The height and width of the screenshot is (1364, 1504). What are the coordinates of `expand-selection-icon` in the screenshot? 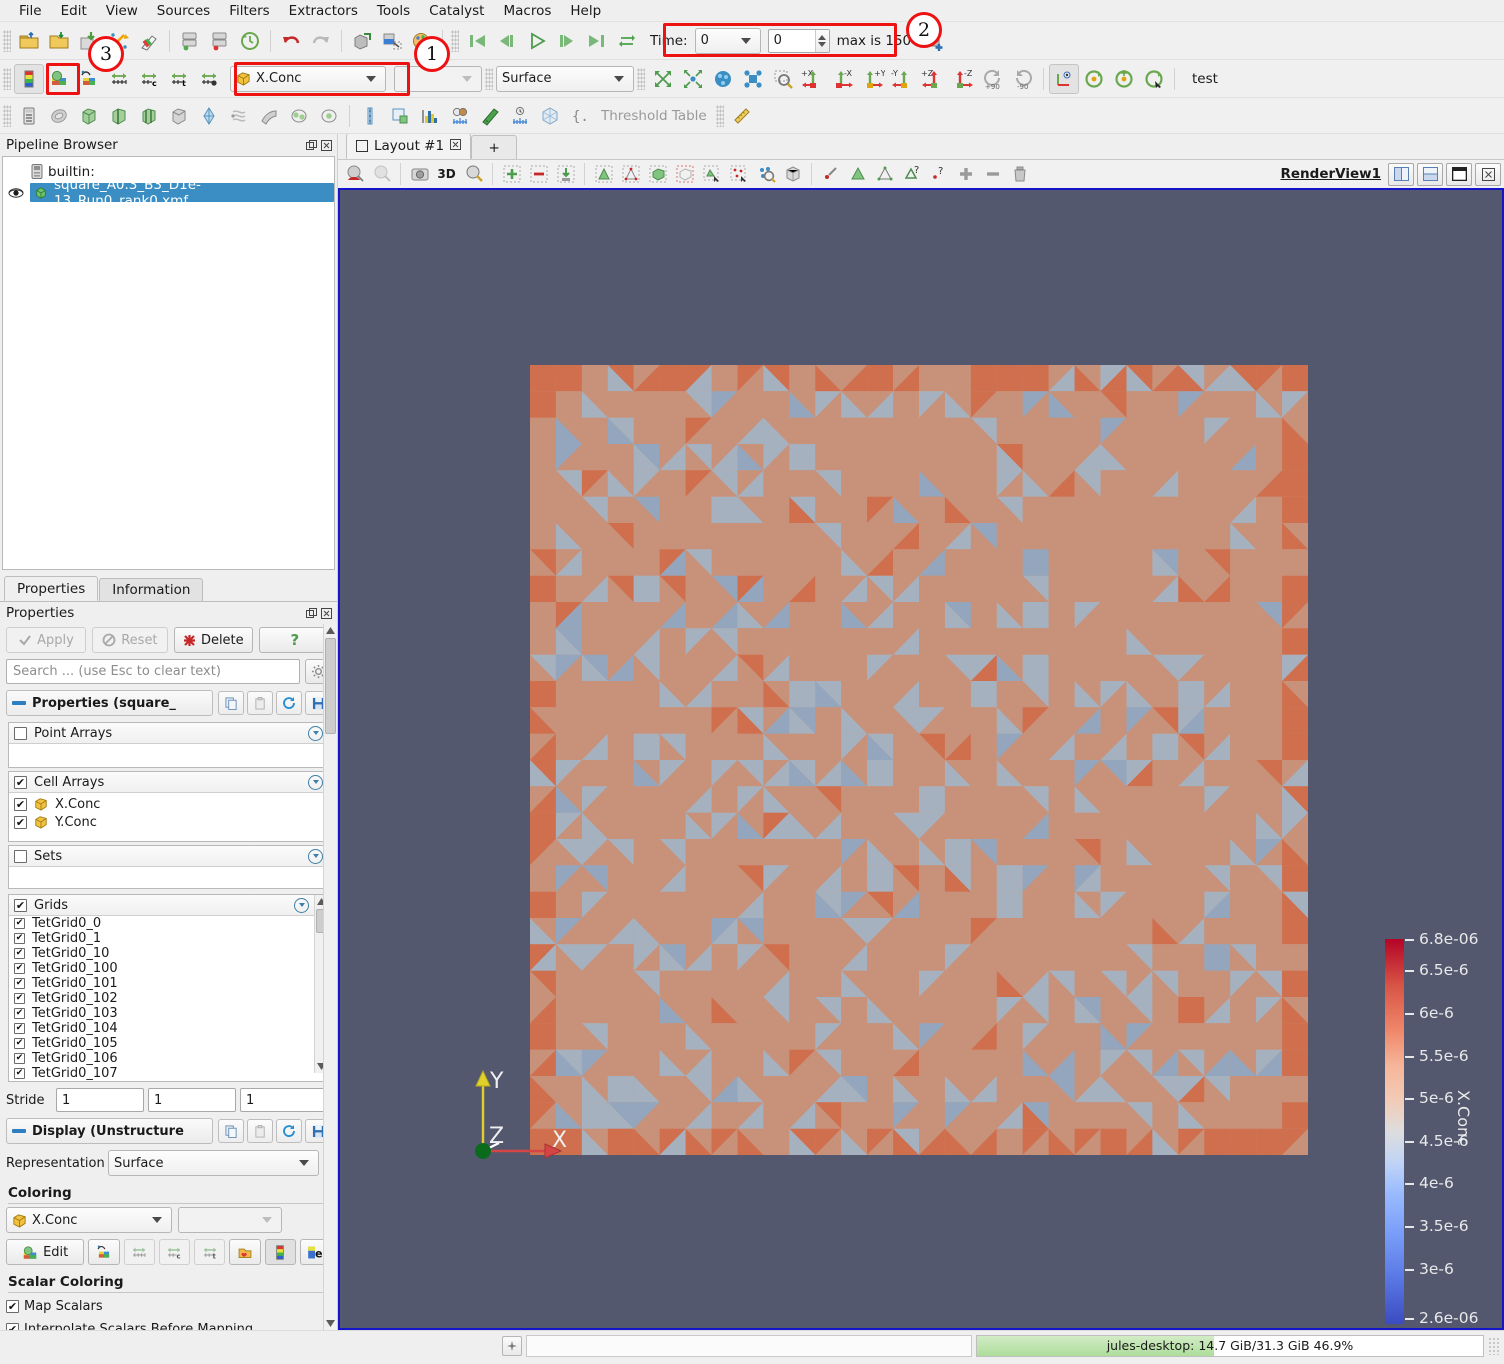 It's located at (965, 174).